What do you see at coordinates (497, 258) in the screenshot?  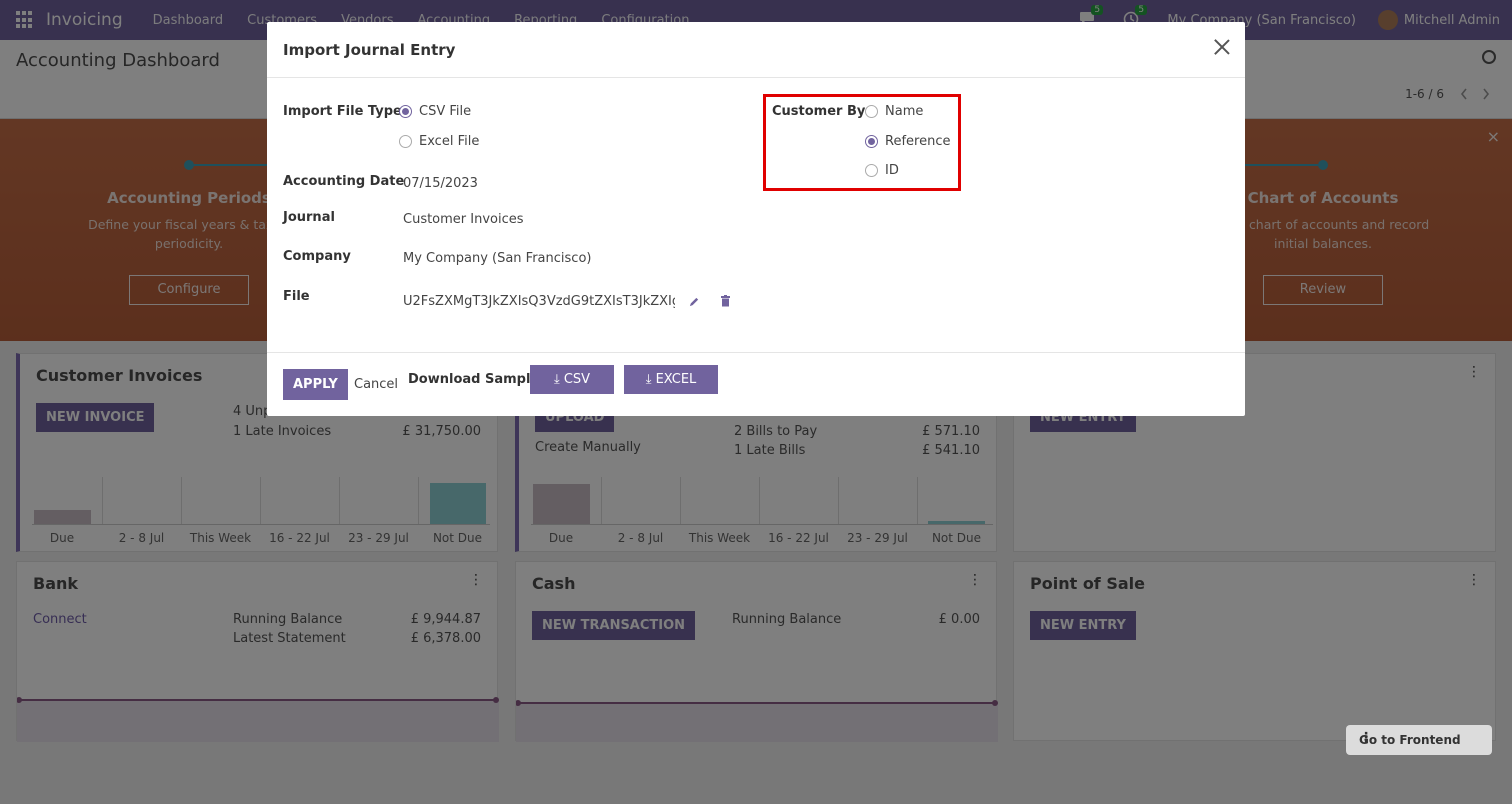 I see `company-field: My Company (San Francisco)` at bounding box center [497, 258].